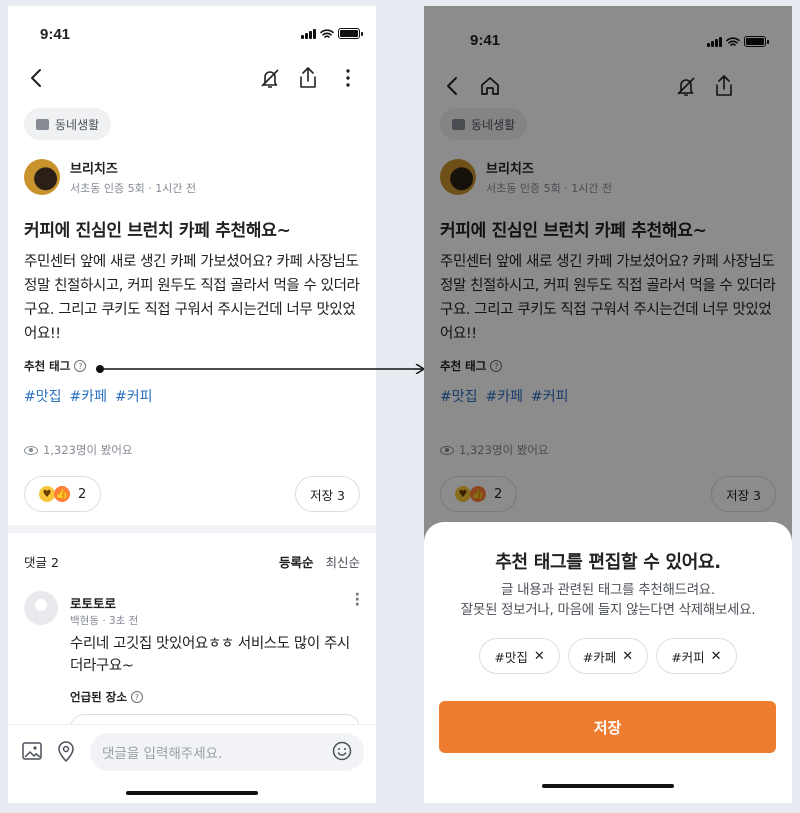  I want to click on tag-chip-label: #카페, so click(599, 657).